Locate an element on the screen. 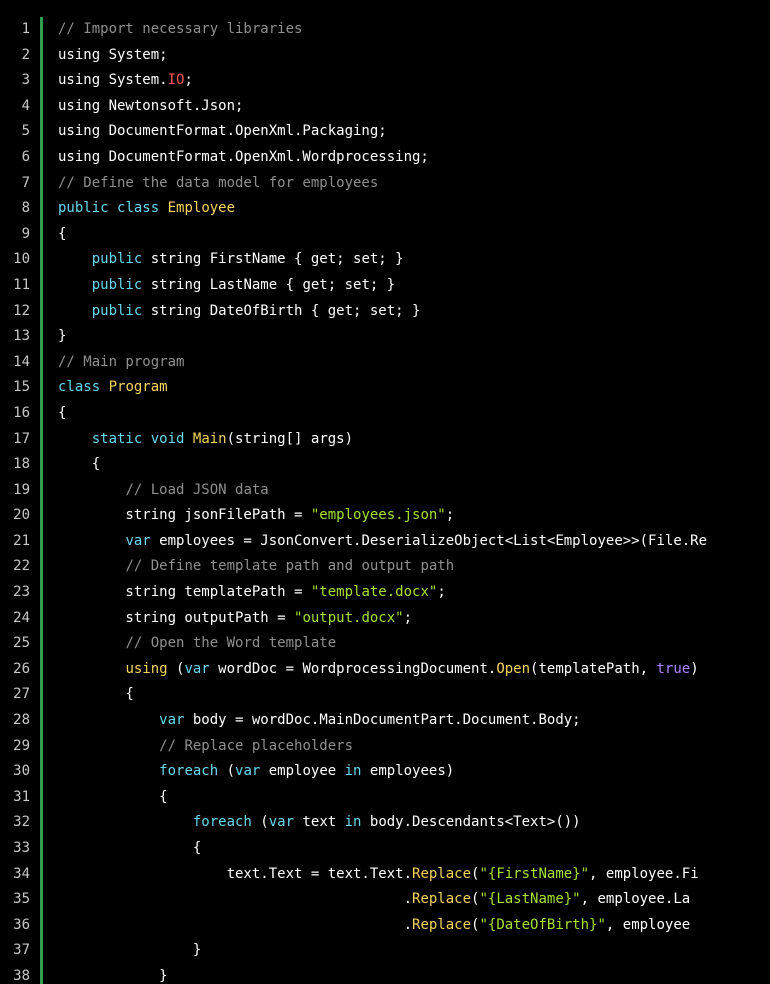 The height and width of the screenshot is (984, 770). line-number: 25 is located at coordinates (21, 643).